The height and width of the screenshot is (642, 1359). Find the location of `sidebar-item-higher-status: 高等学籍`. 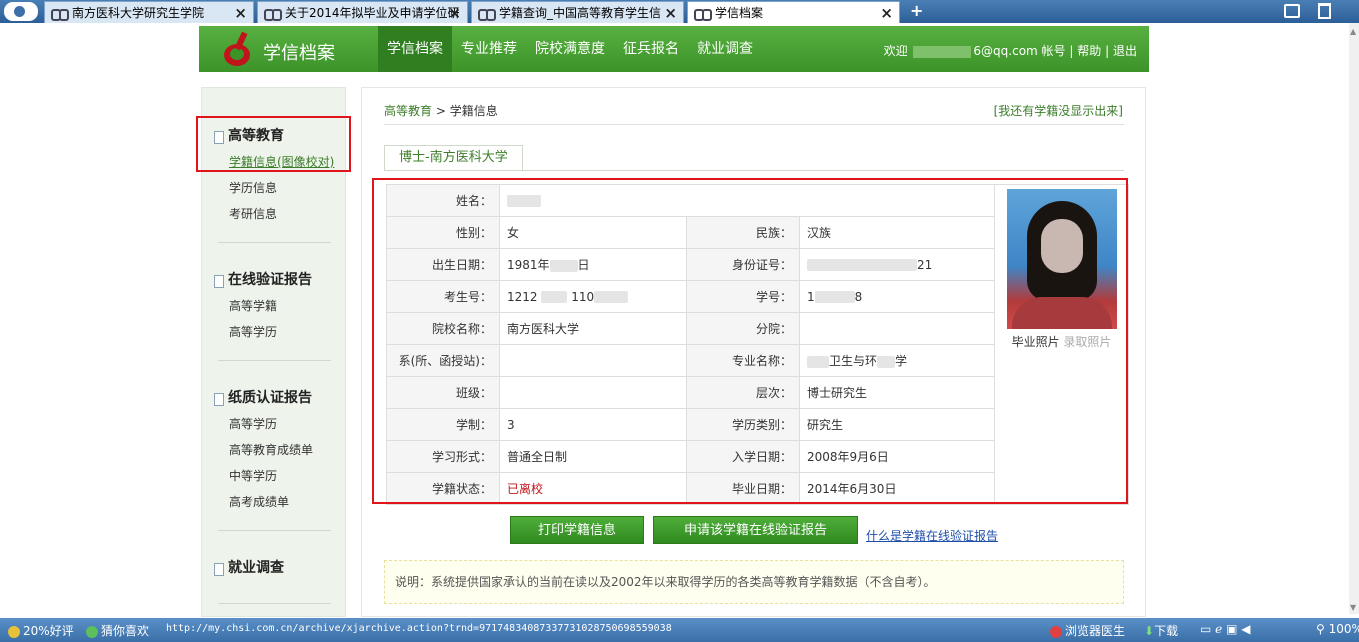

sidebar-item-higher-status: 高等学籍 is located at coordinates (253, 305).